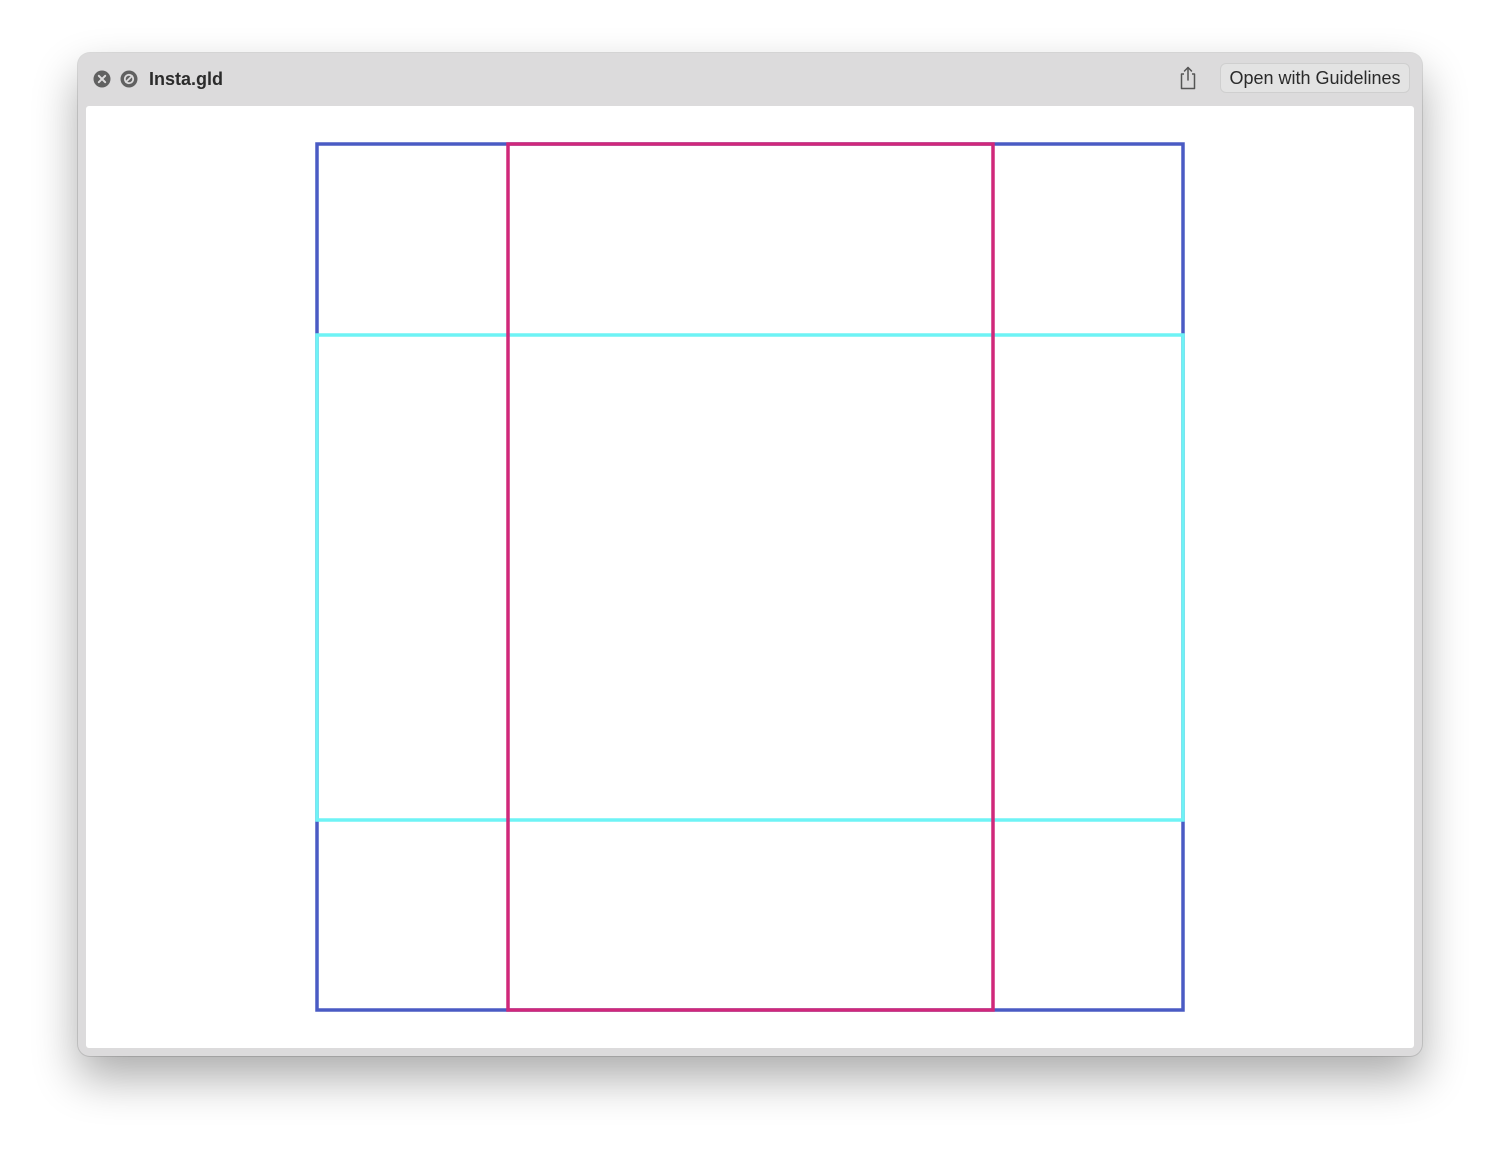  What do you see at coordinates (186, 79) in the screenshot?
I see `window-title: Insta.gld` at bounding box center [186, 79].